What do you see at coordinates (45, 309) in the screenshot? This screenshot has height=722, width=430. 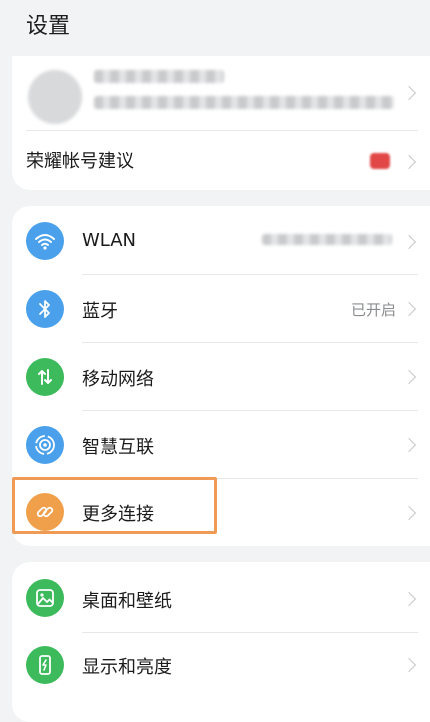 I see `bluetooth-icon` at bounding box center [45, 309].